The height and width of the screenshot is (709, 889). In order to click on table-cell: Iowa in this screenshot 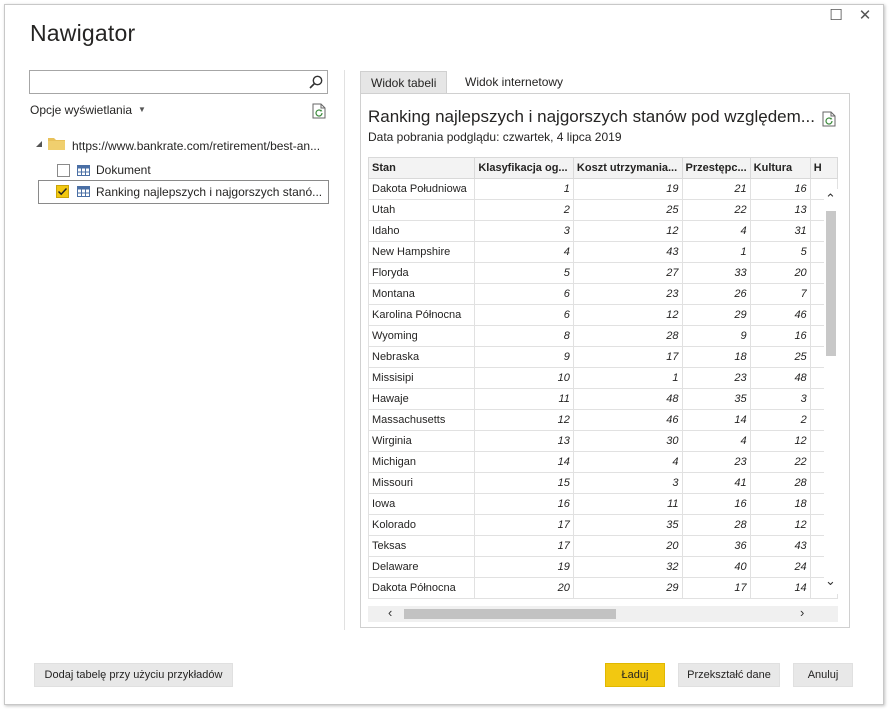, I will do `click(422, 504)`.